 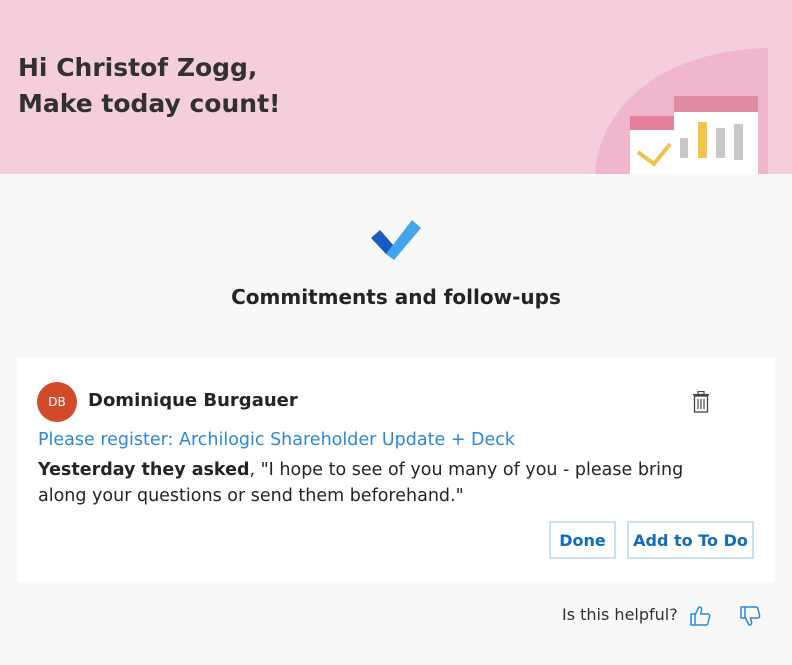 What do you see at coordinates (193, 400) in the screenshot?
I see `sender-name: Dominique Burgauer` at bounding box center [193, 400].